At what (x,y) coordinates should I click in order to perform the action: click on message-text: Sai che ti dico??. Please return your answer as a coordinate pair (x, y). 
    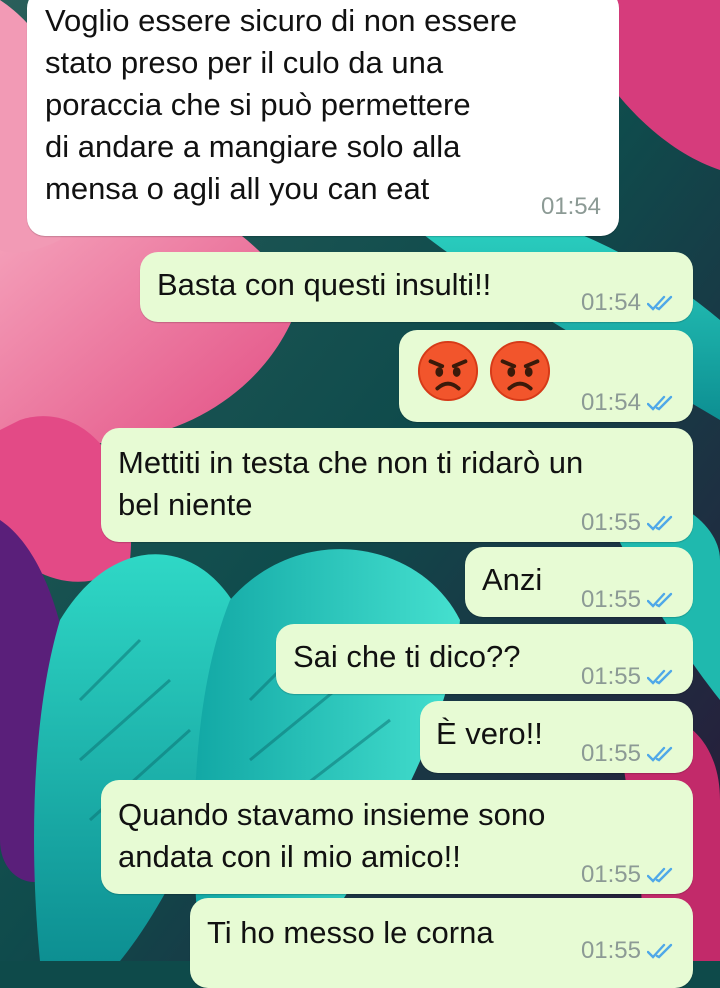
    Looking at the image, I should click on (407, 656).